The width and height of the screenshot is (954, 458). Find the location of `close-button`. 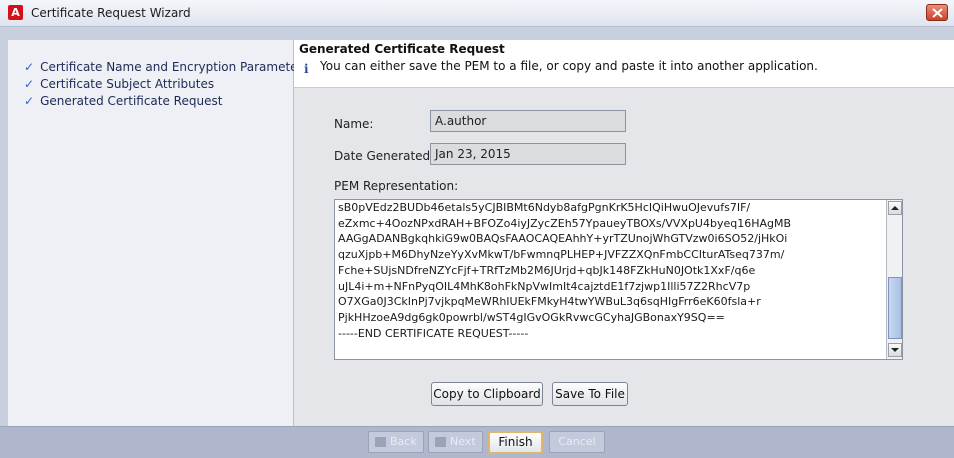

close-button is located at coordinates (937, 12).